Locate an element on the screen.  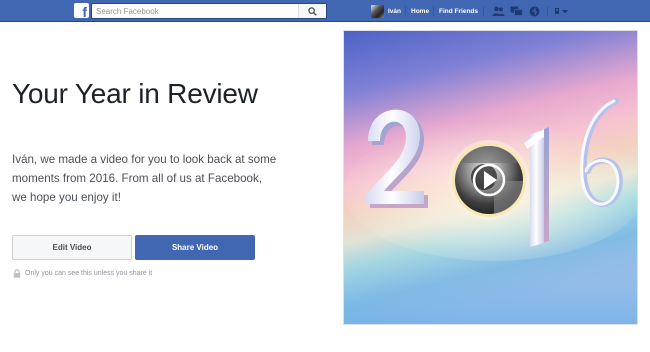
search-box is located at coordinates (209, 11).